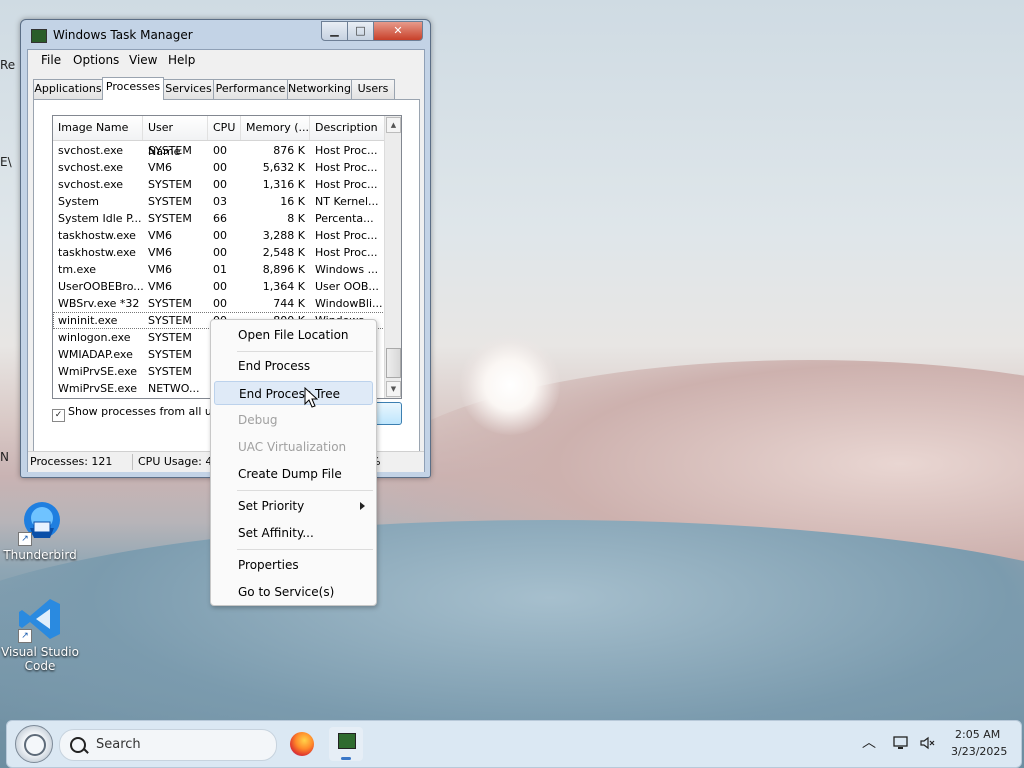 The image size is (1024, 768). I want to click on network-icon, so click(901, 743).